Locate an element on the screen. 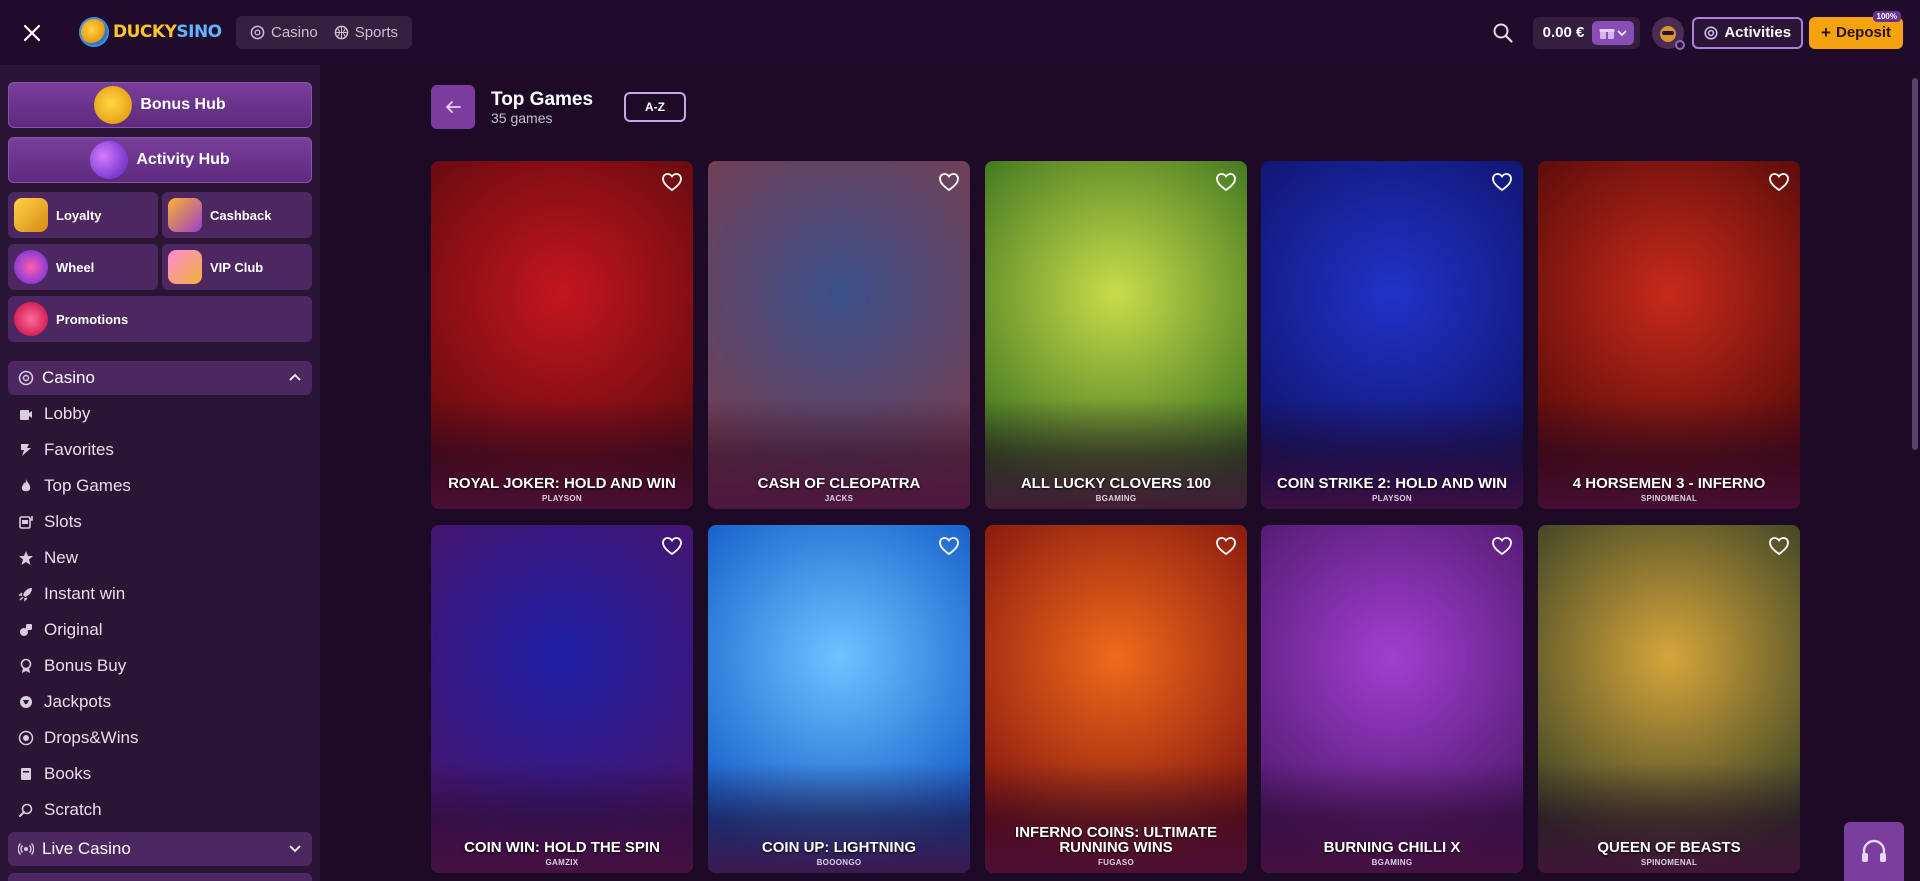  deposit-button: + Deposit 100% is located at coordinates (1856, 29).